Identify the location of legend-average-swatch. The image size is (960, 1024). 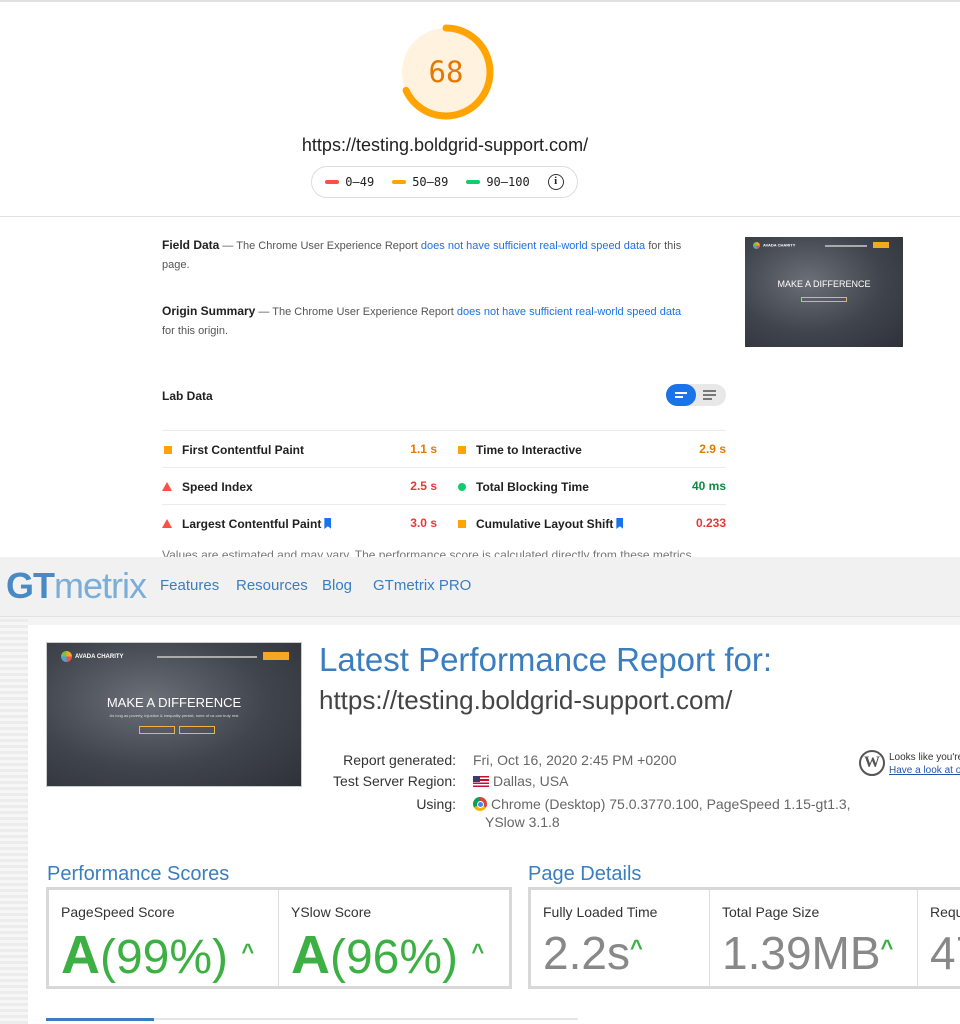
(399, 182).